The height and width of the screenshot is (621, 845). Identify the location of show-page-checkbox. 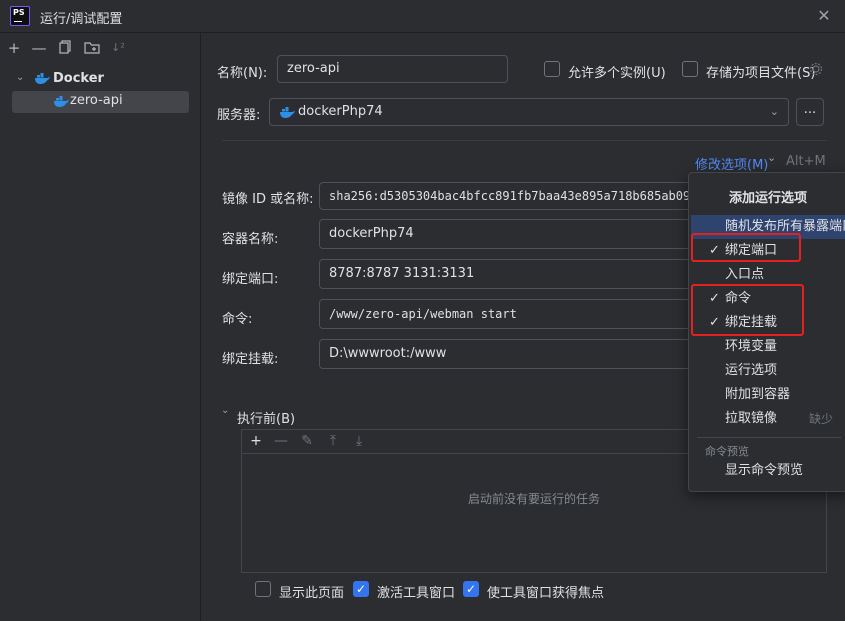
(263, 589).